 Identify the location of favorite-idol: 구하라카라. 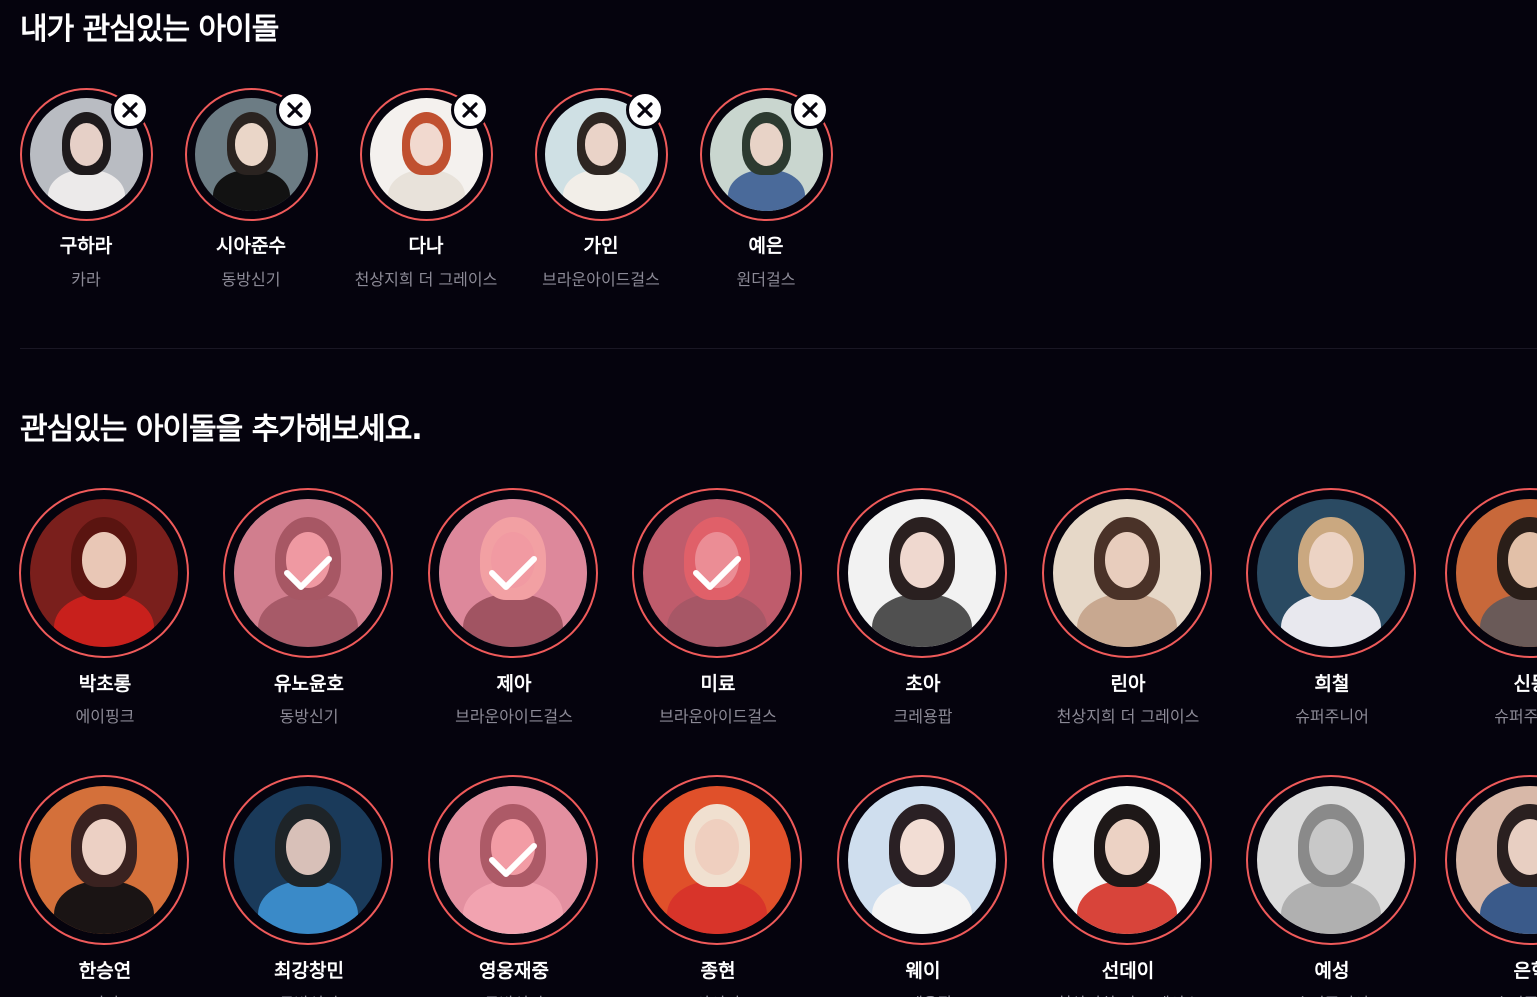
(88, 193).